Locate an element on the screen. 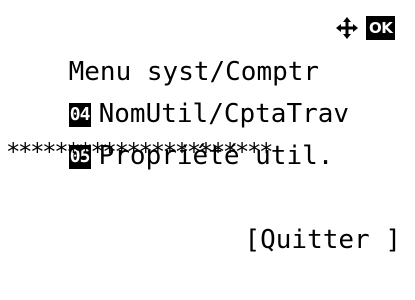 The height and width of the screenshot is (300, 415). navigation-indicator: OK is located at coordinates (365, 28).